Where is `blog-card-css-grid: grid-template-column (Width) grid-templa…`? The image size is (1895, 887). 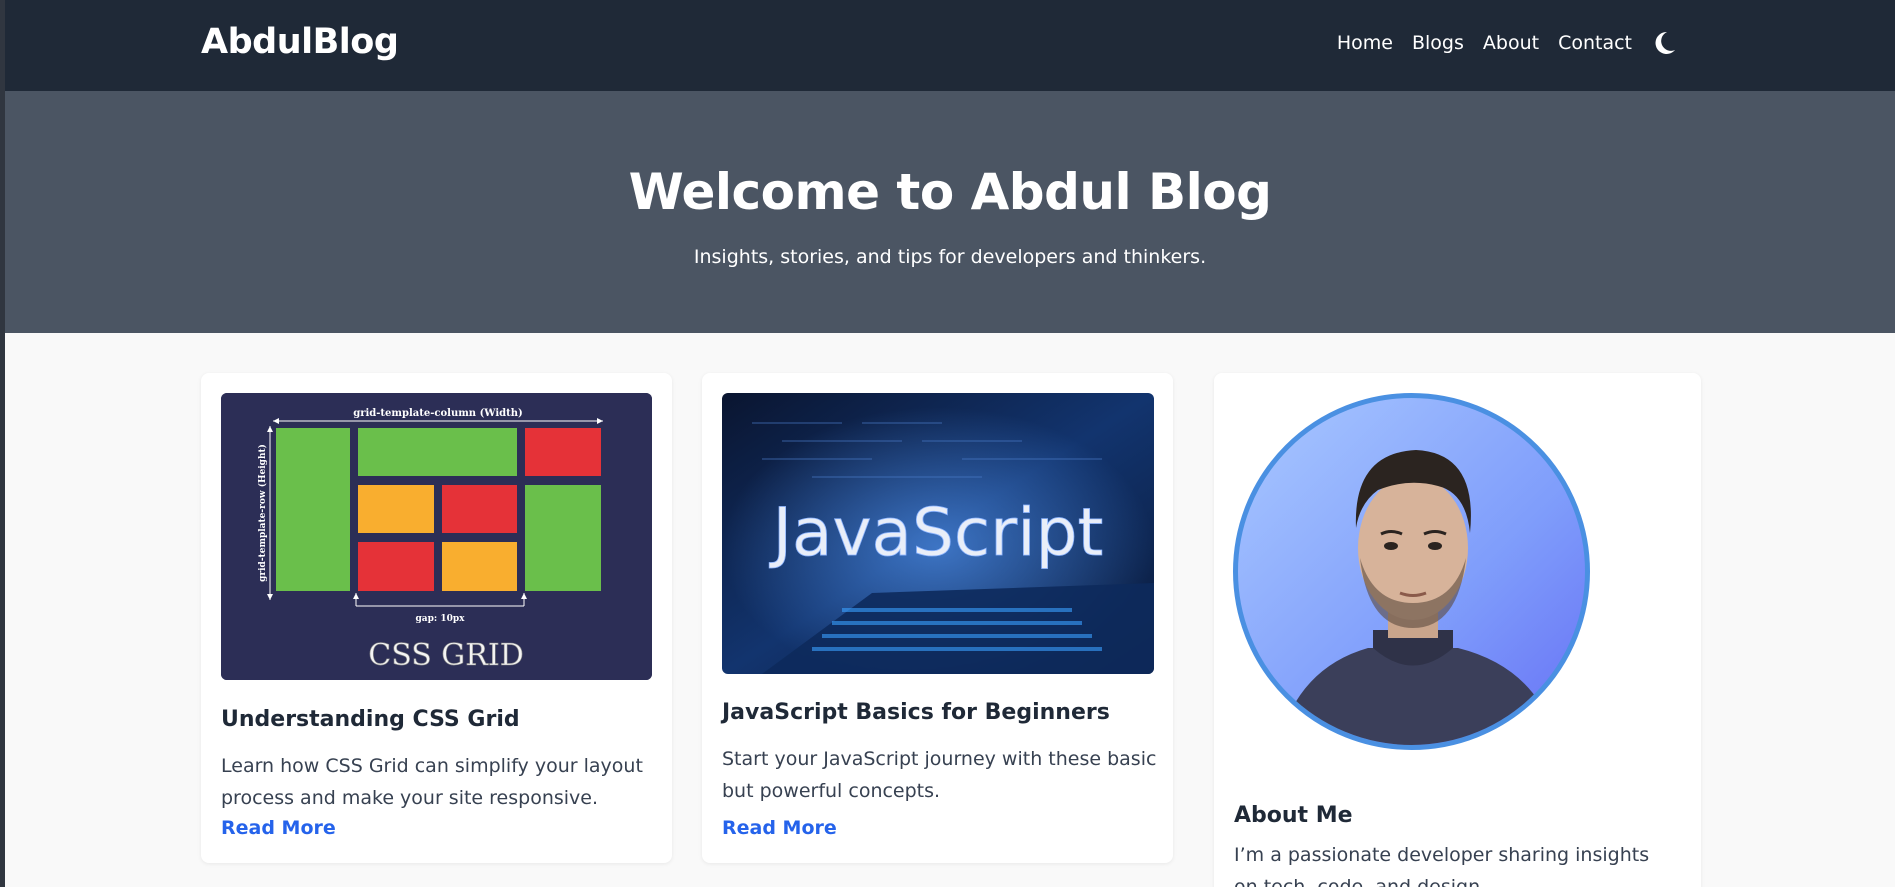 blog-card-css-grid: grid-template-column (Width) grid-templa… is located at coordinates (436, 618).